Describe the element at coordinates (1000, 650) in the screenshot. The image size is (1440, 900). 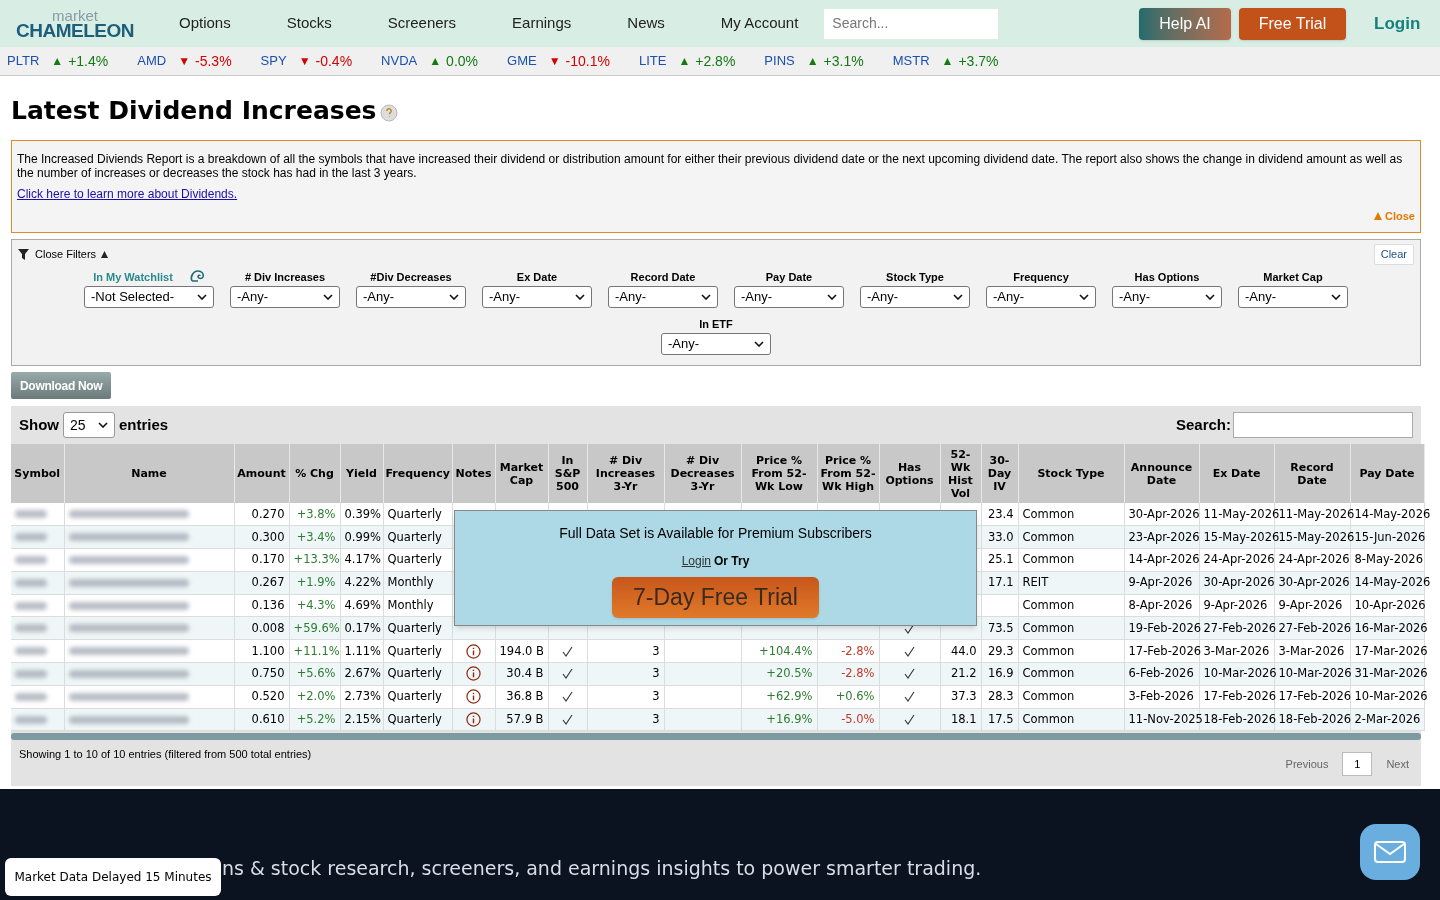
I see `table-cell: 29.3` at that location.